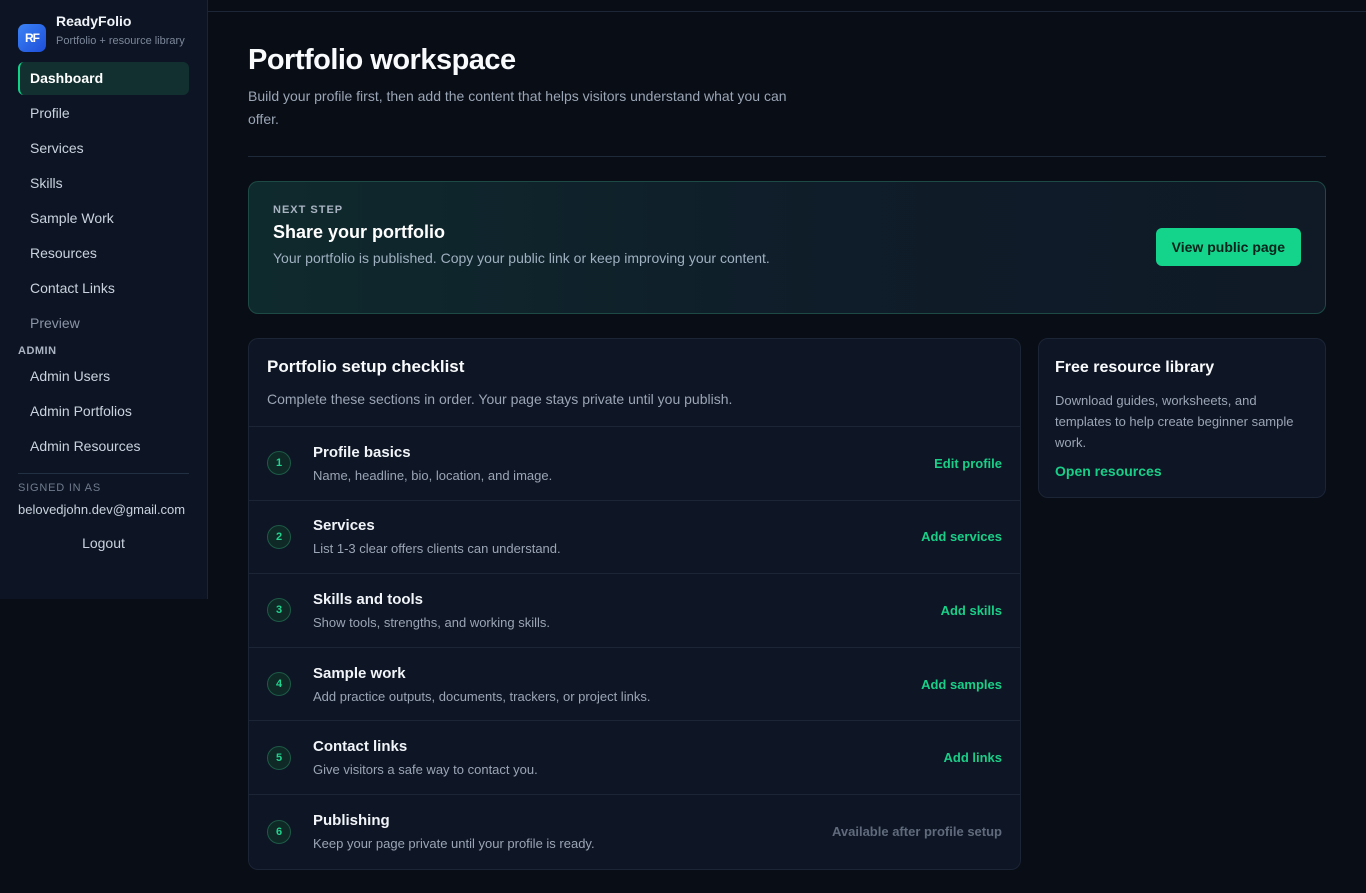  Describe the element at coordinates (344, 526) in the screenshot. I see `step-title: Services` at that location.